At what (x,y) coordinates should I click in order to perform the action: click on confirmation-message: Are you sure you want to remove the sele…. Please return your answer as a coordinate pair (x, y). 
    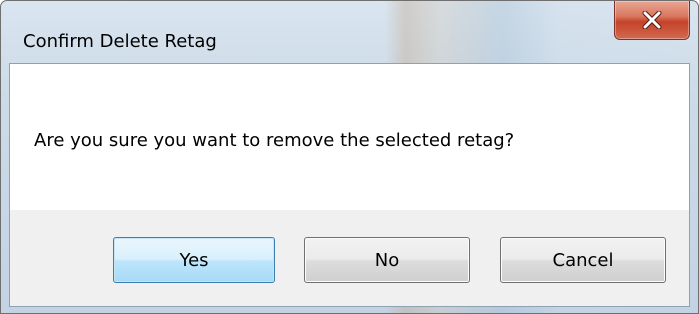
    Looking at the image, I should click on (274, 140).